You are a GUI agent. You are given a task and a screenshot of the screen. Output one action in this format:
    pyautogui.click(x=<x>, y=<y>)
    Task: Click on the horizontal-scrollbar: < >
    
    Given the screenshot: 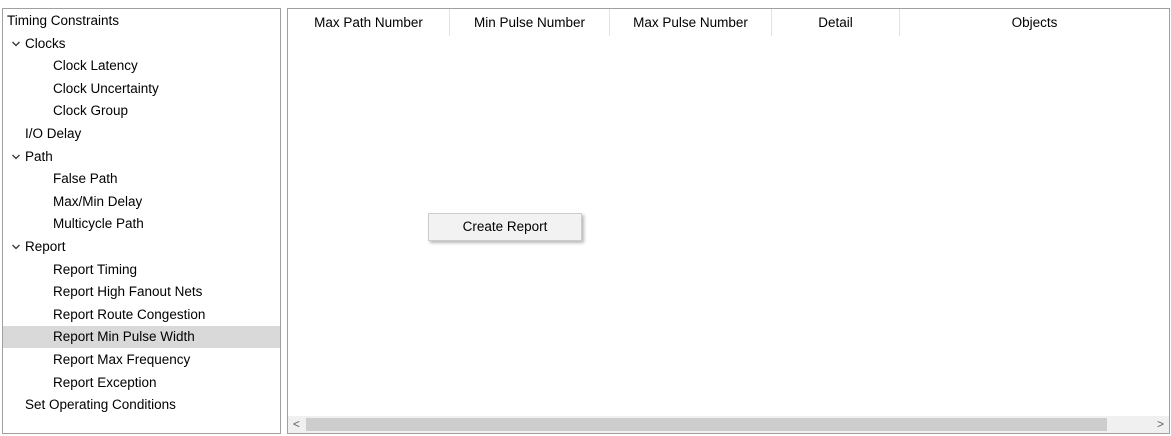 What is the action you would take?
    pyautogui.click(x=728, y=424)
    